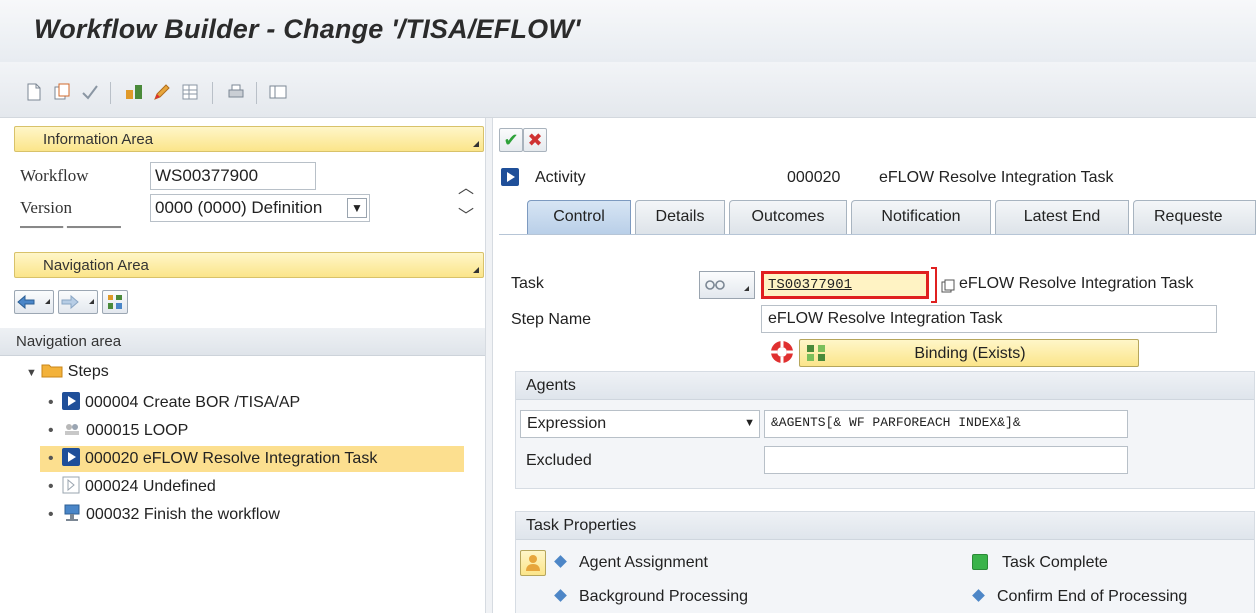  What do you see at coordinates (579, 217) in the screenshot?
I see `tab-control: Control` at bounding box center [579, 217].